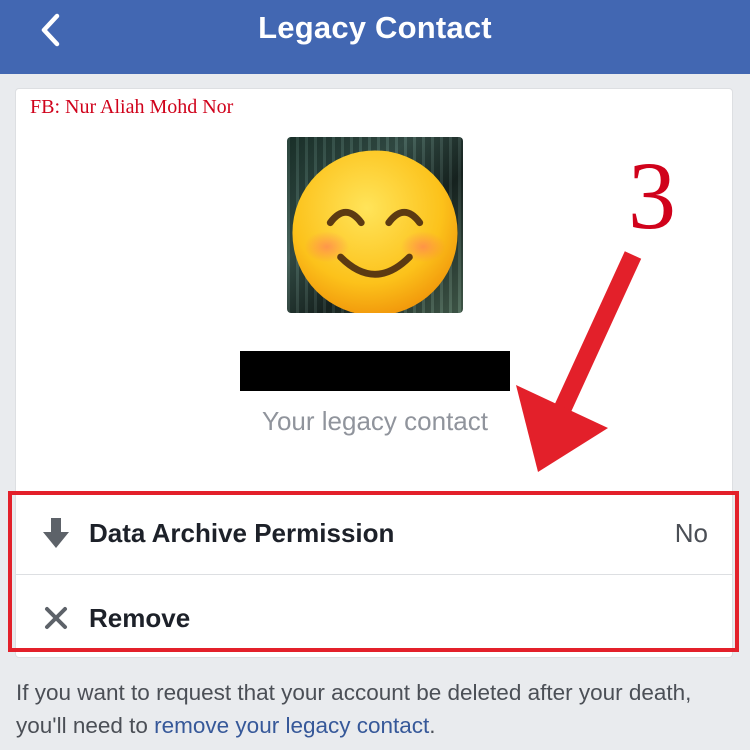  I want to click on redacted-name-bar, so click(375, 371).